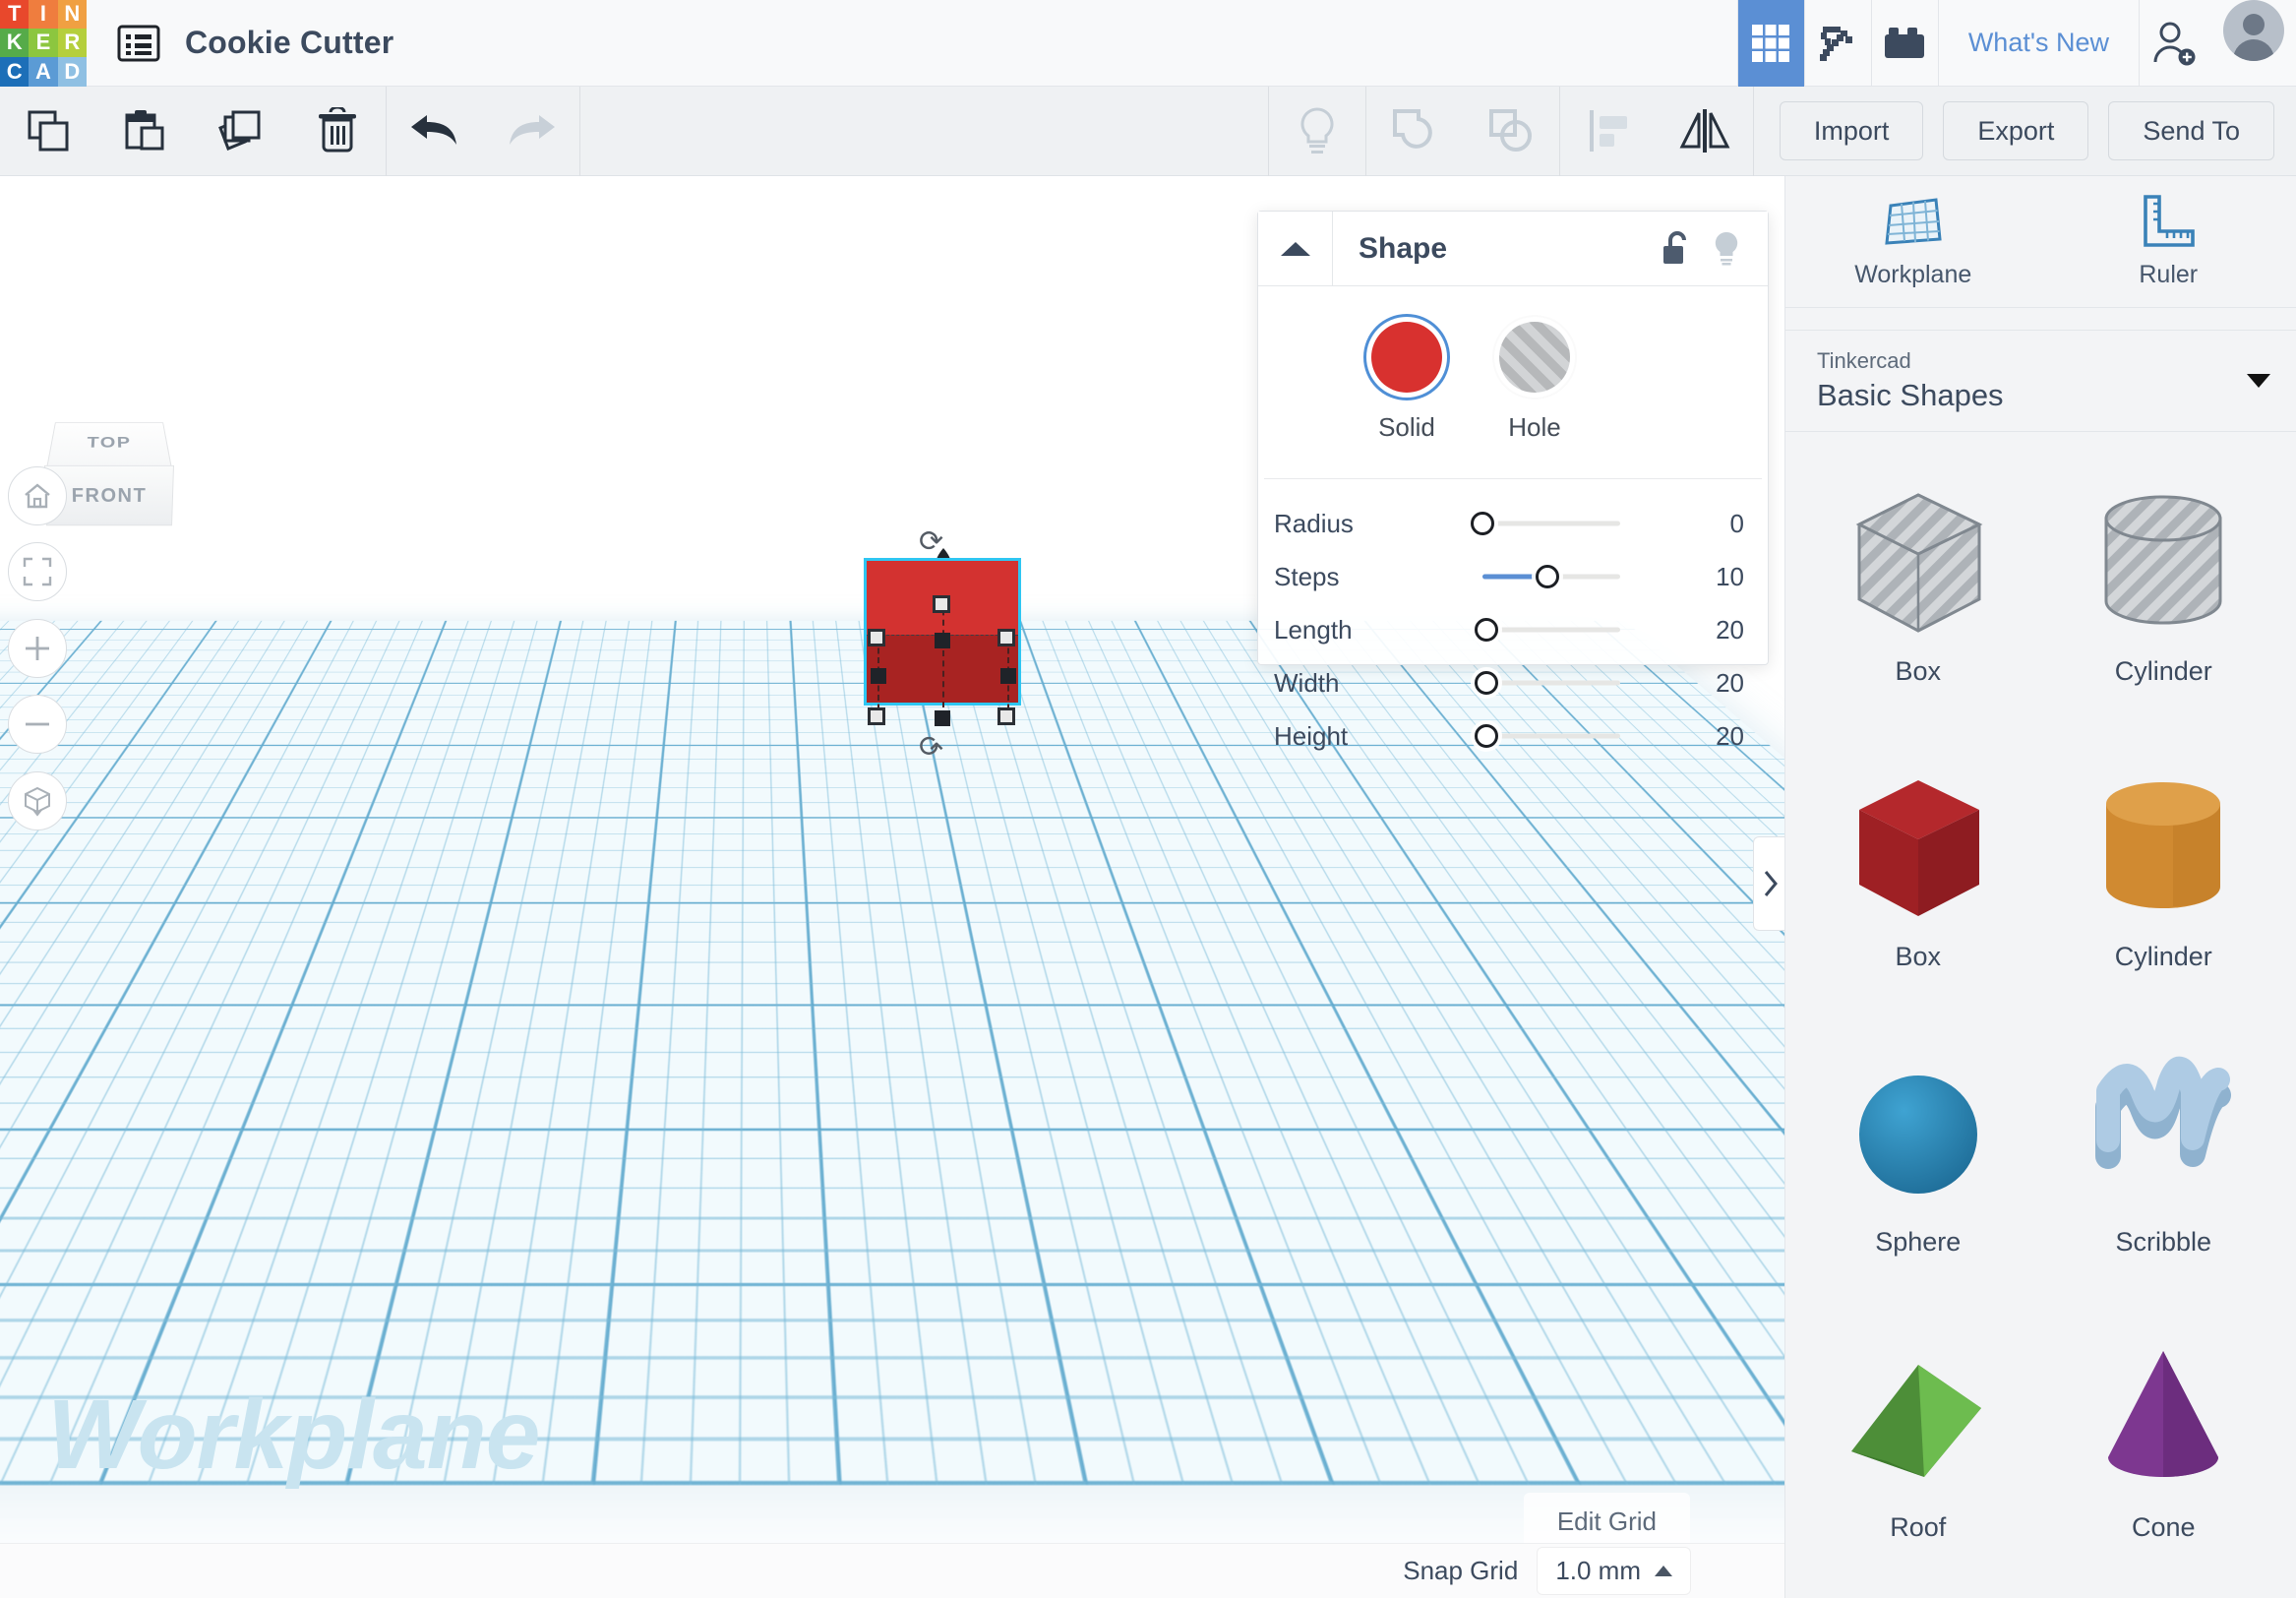 This screenshot has height=1598, width=2296. What do you see at coordinates (337, 131) in the screenshot?
I see `delete-button` at bounding box center [337, 131].